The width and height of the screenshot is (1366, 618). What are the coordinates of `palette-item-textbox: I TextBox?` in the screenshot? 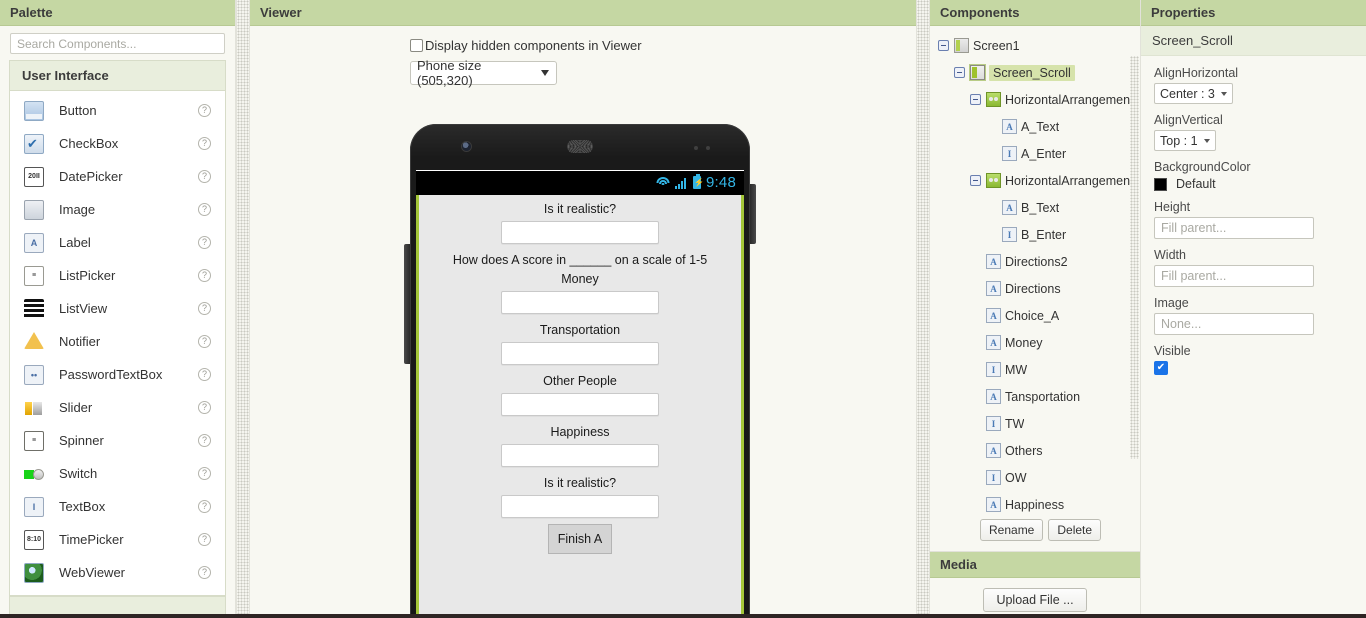 It's located at (117, 506).